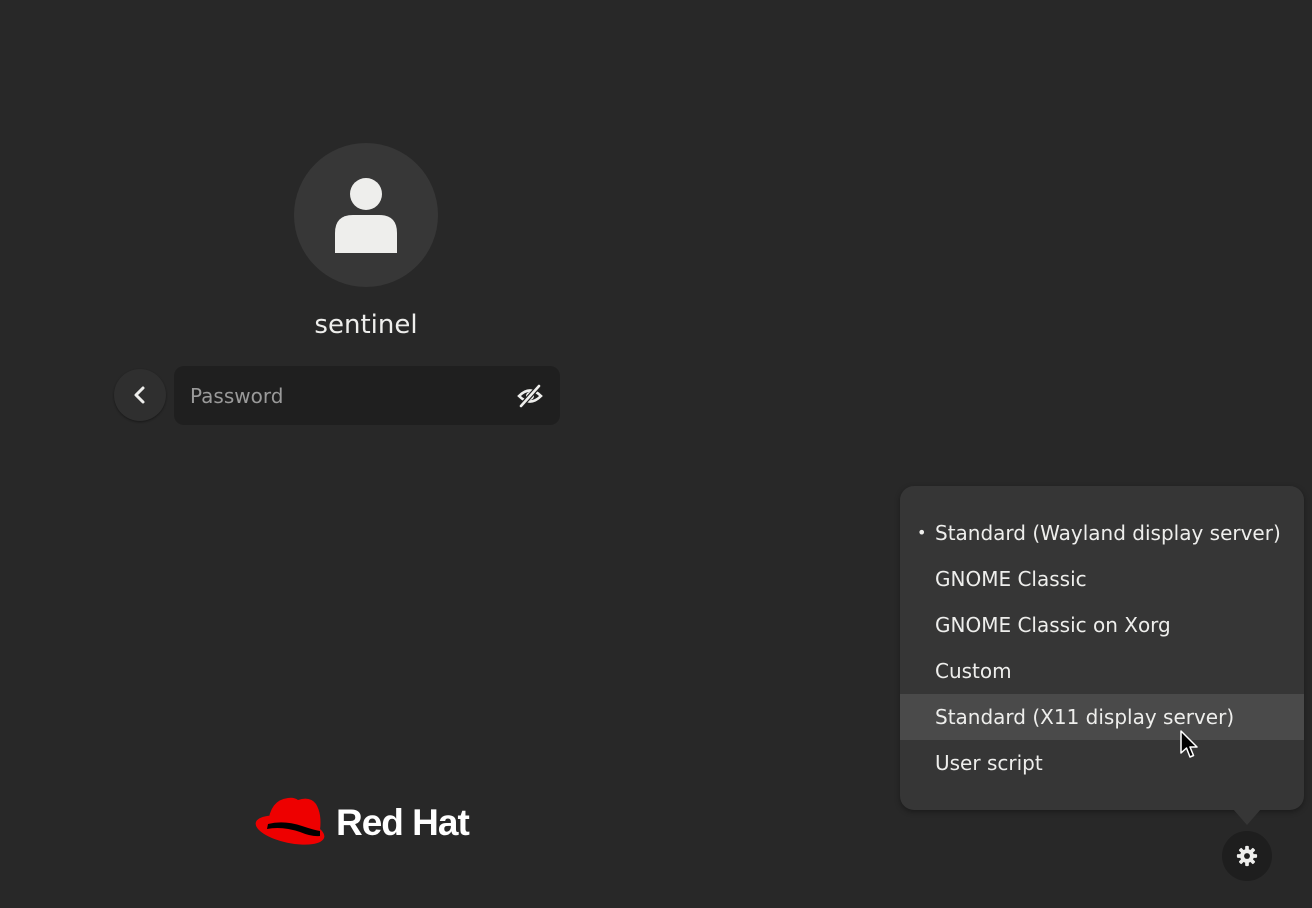 The width and height of the screenshot is (1312, 908). I want to click on session-item-x11: Standard (X11 display server), so click(1102, 717).